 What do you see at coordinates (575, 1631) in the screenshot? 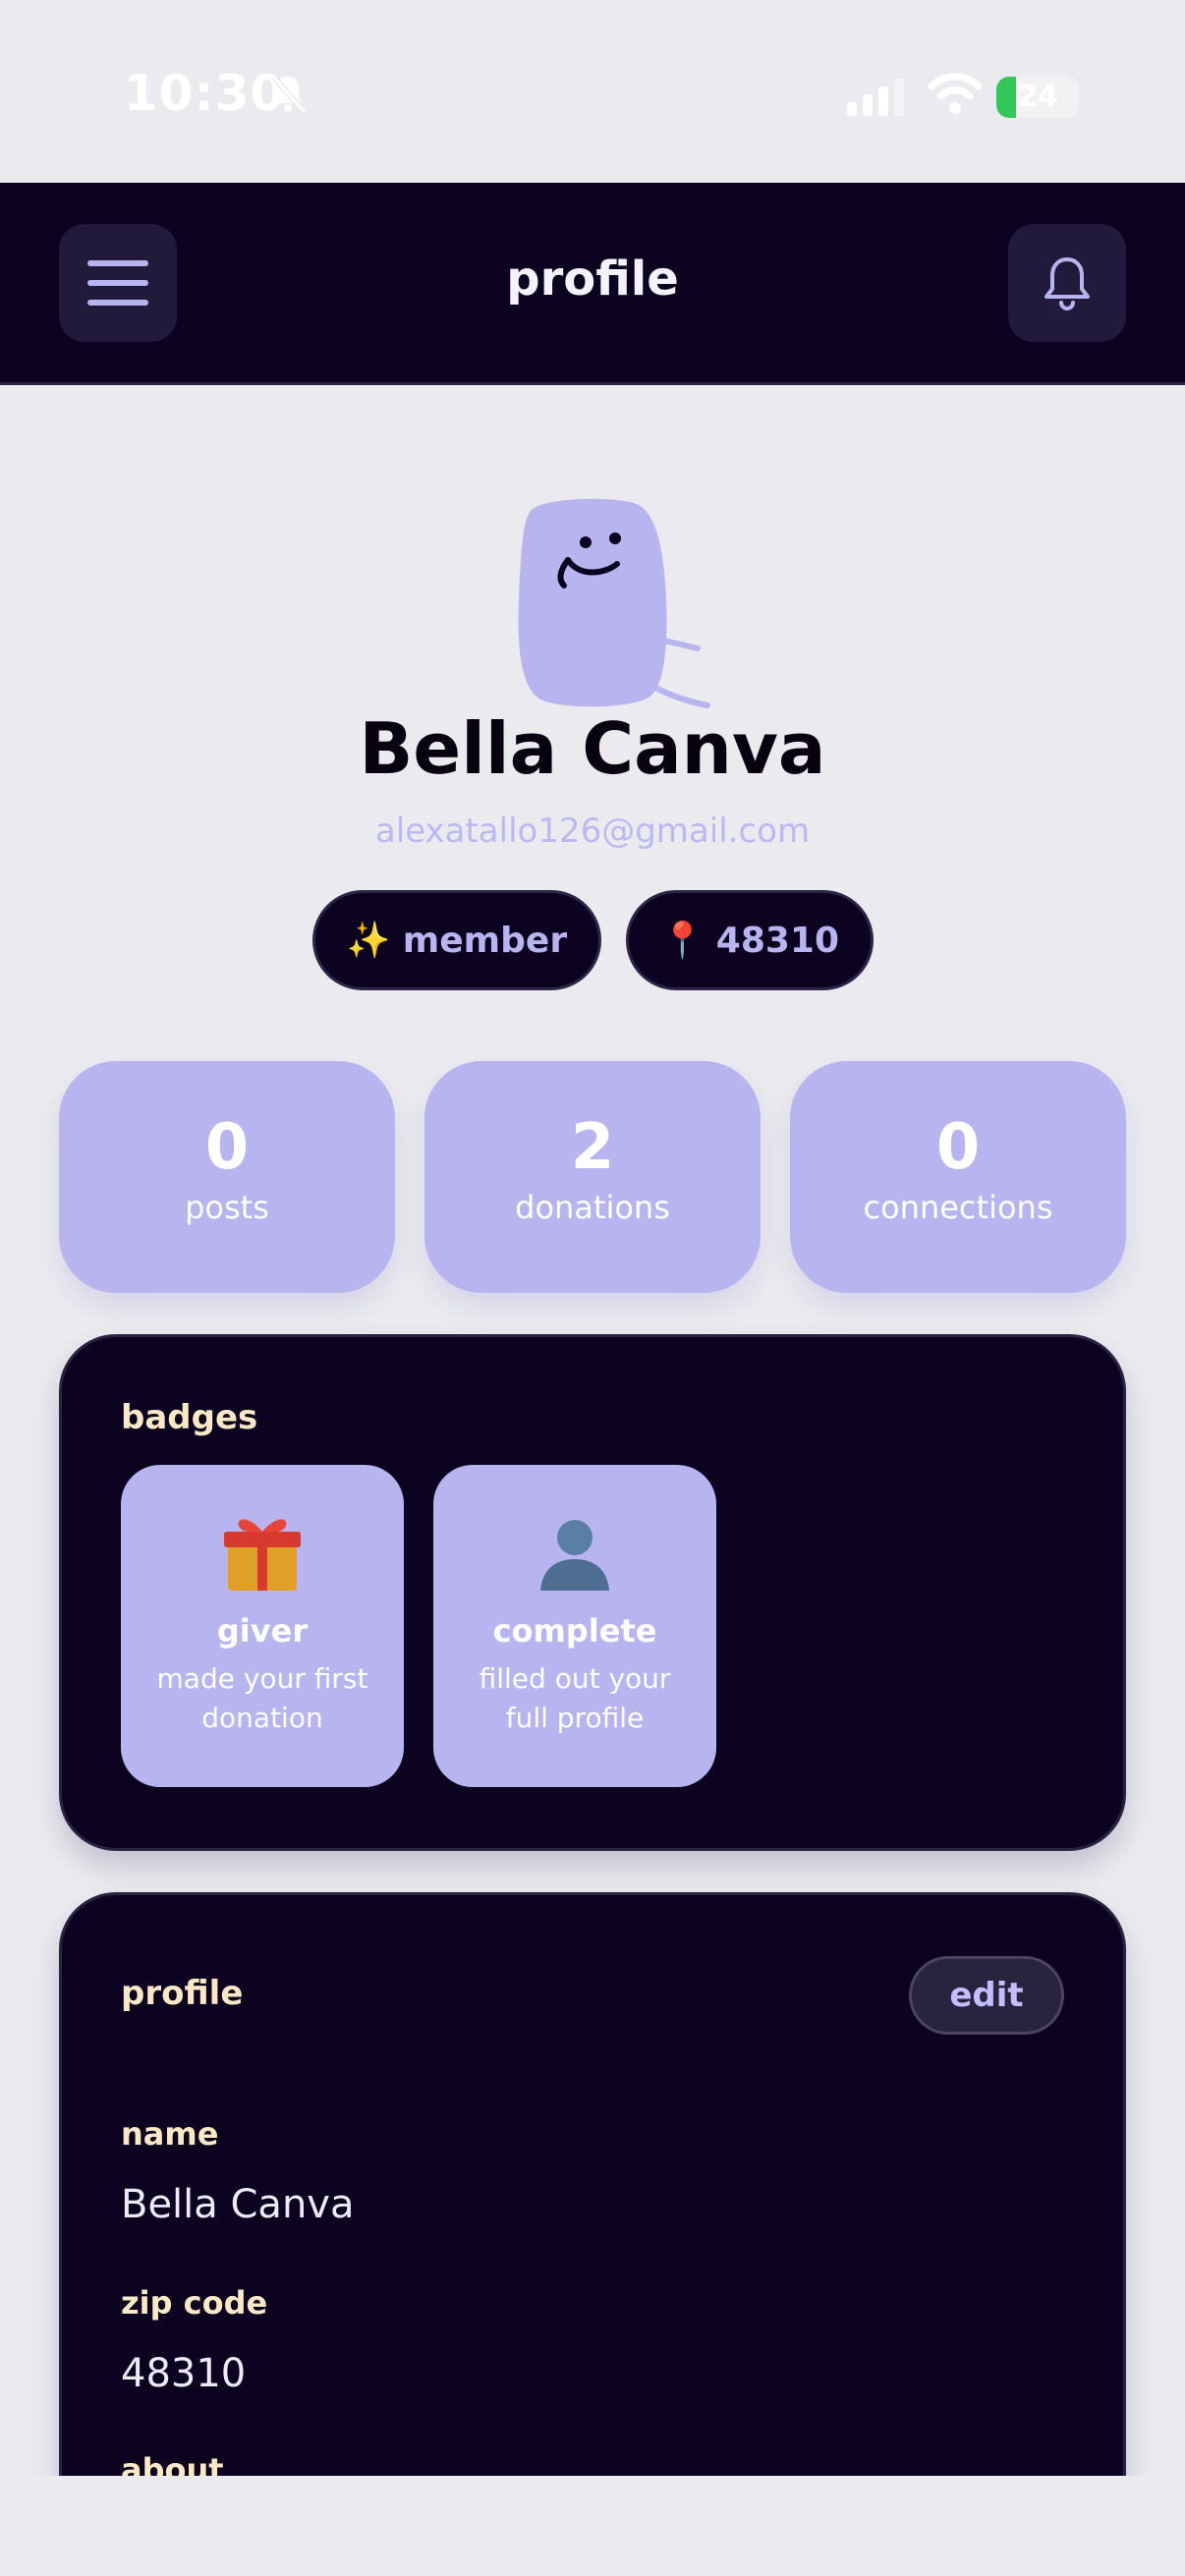
I see `badge-name: complete` at bounding box center [575, 1631].